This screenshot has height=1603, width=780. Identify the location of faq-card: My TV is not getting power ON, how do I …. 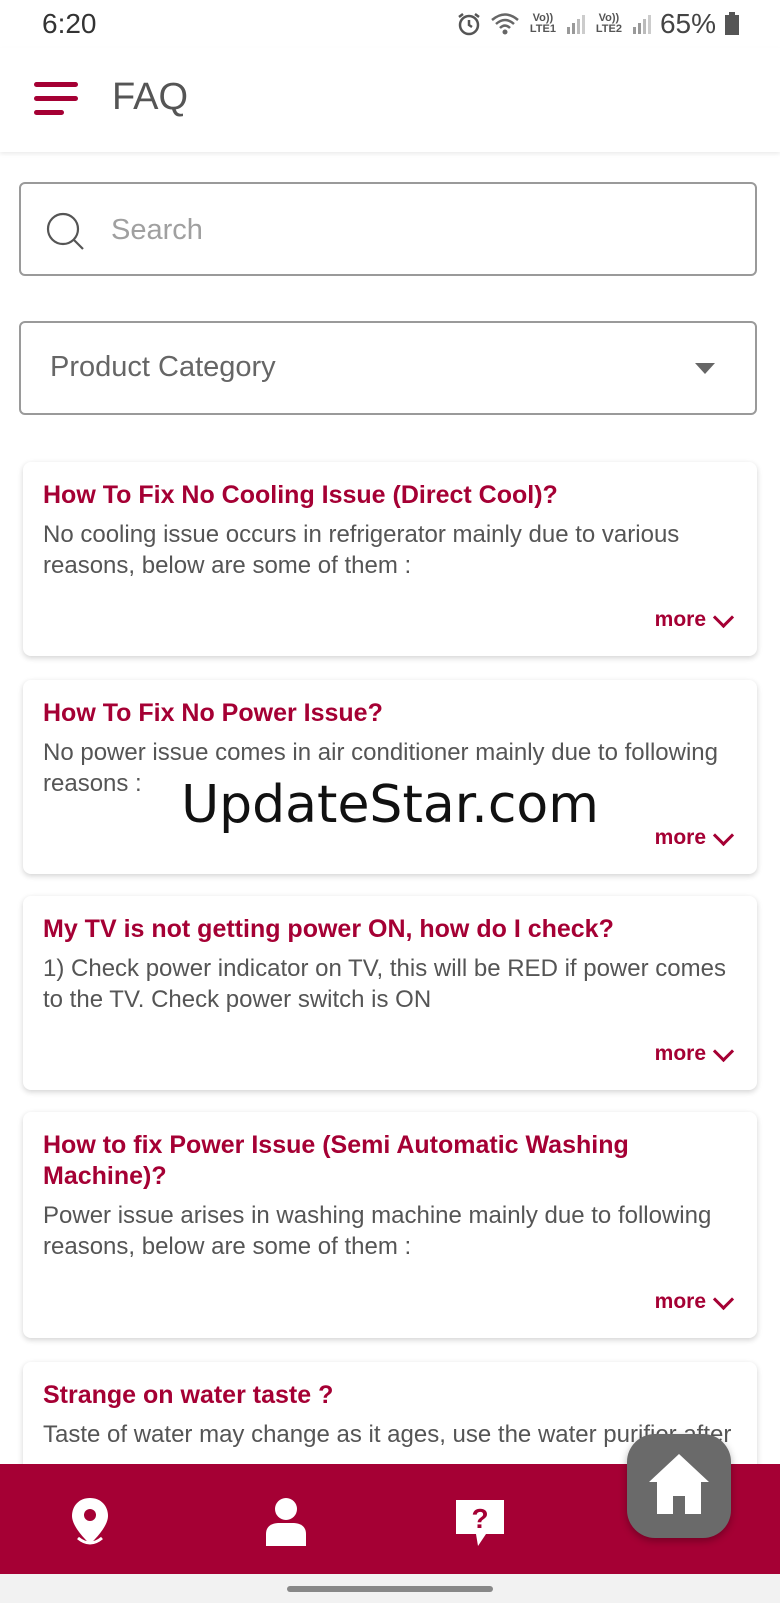
(390, 993).